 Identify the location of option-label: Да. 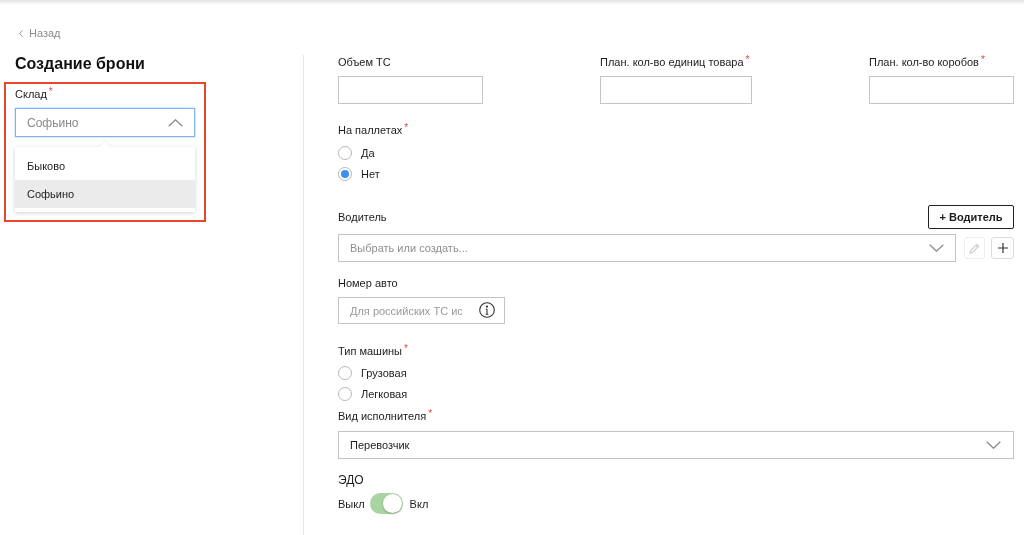
(368, 152).